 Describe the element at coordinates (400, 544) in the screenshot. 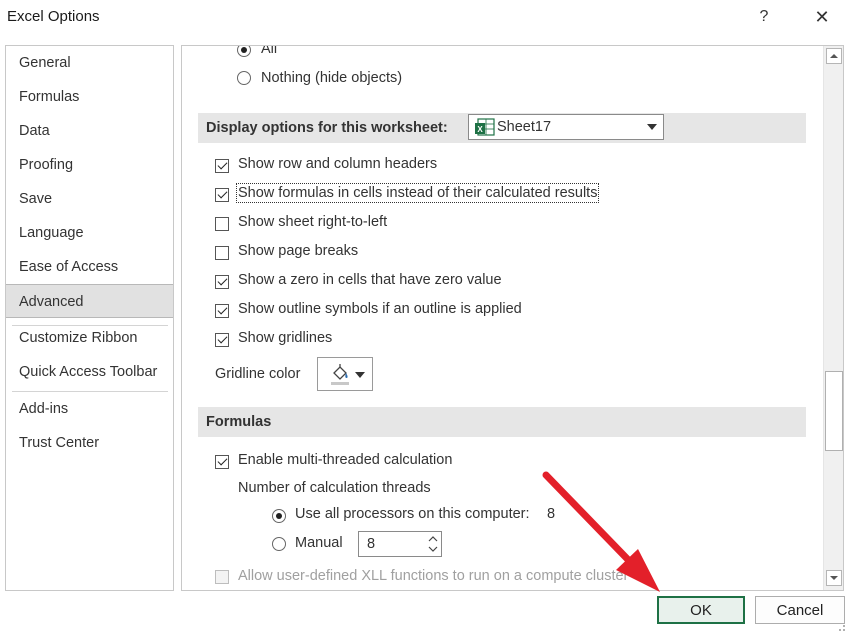

I see `manual-threads-stepper: 8` at that location.